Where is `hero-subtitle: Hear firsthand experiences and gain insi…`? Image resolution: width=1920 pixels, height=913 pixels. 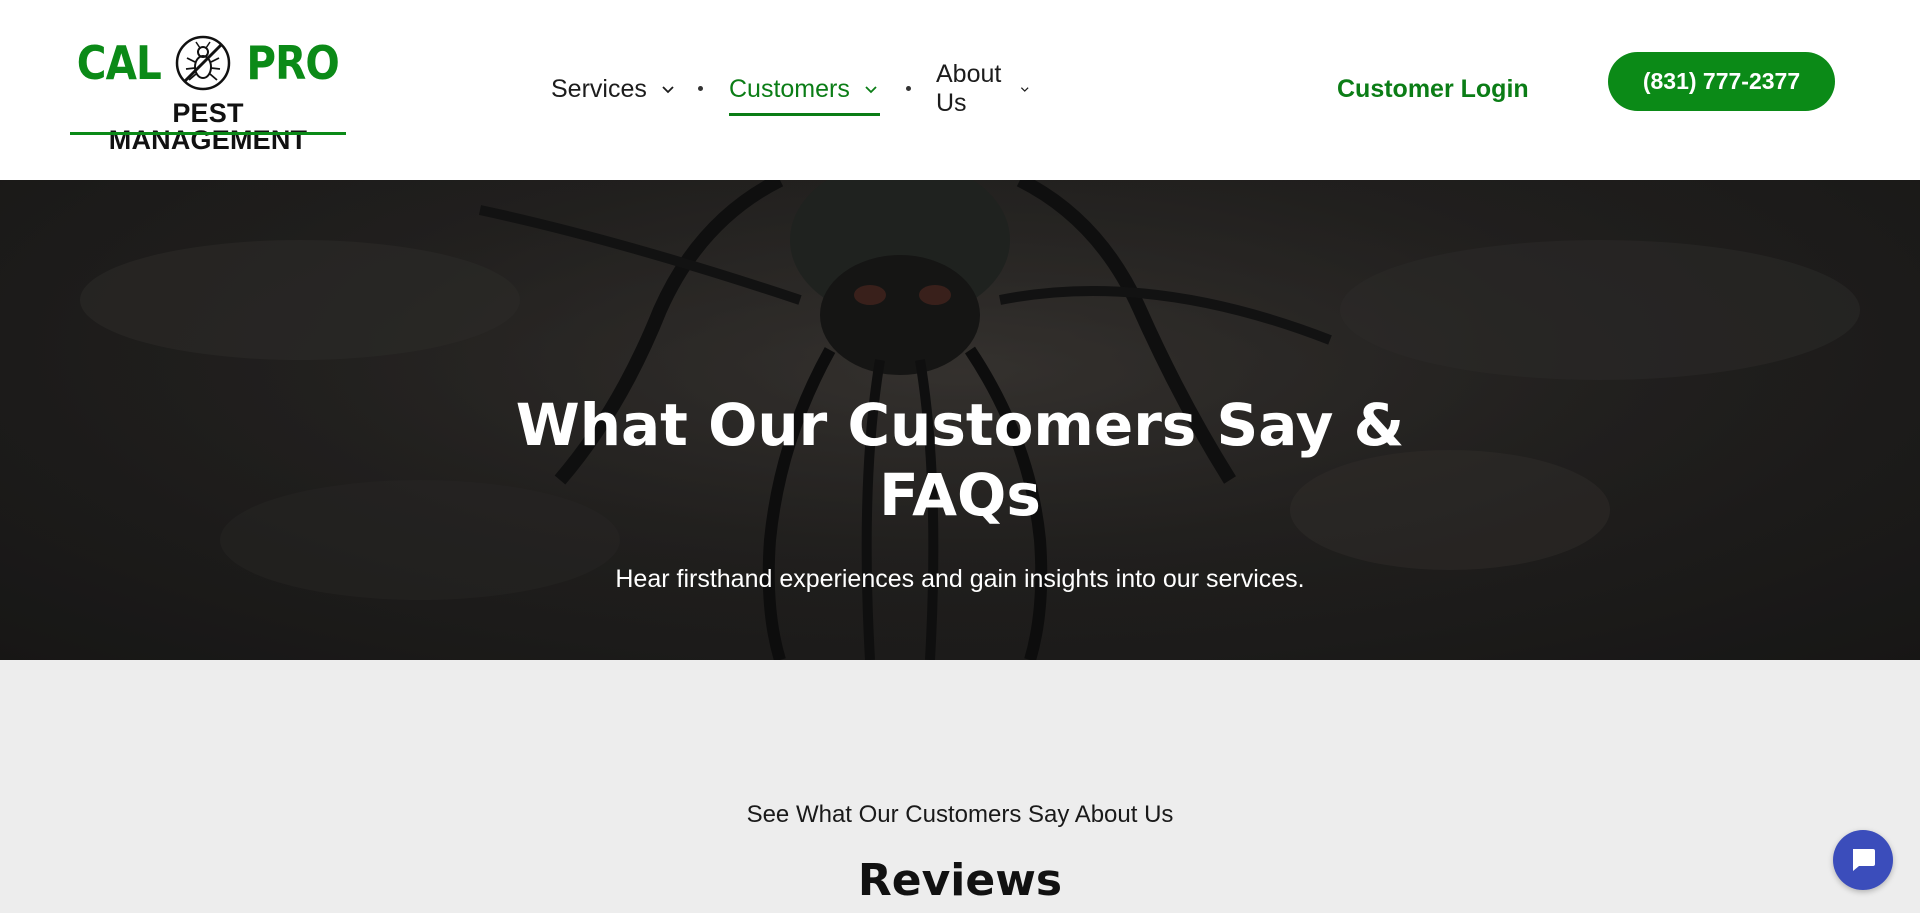 hero-subtitle: Hear firsthand experiences and gain insi… is located at coordinates (960, 579).